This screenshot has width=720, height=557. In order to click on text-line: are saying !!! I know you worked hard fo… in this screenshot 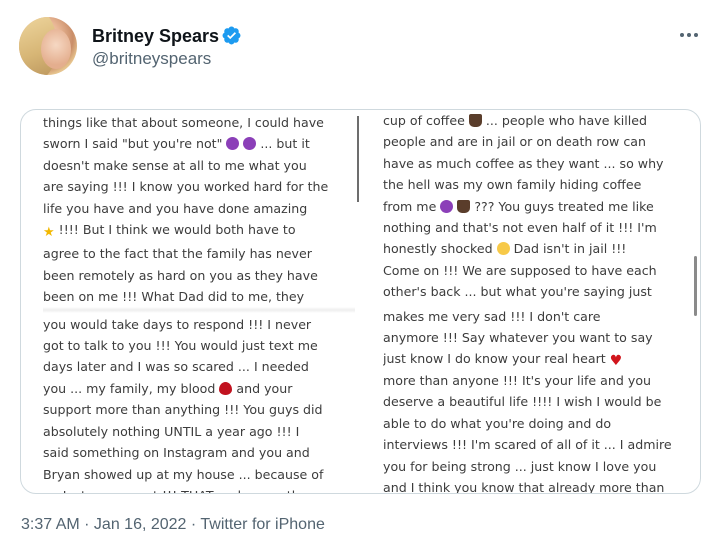, I will do `click(186, 187)`.